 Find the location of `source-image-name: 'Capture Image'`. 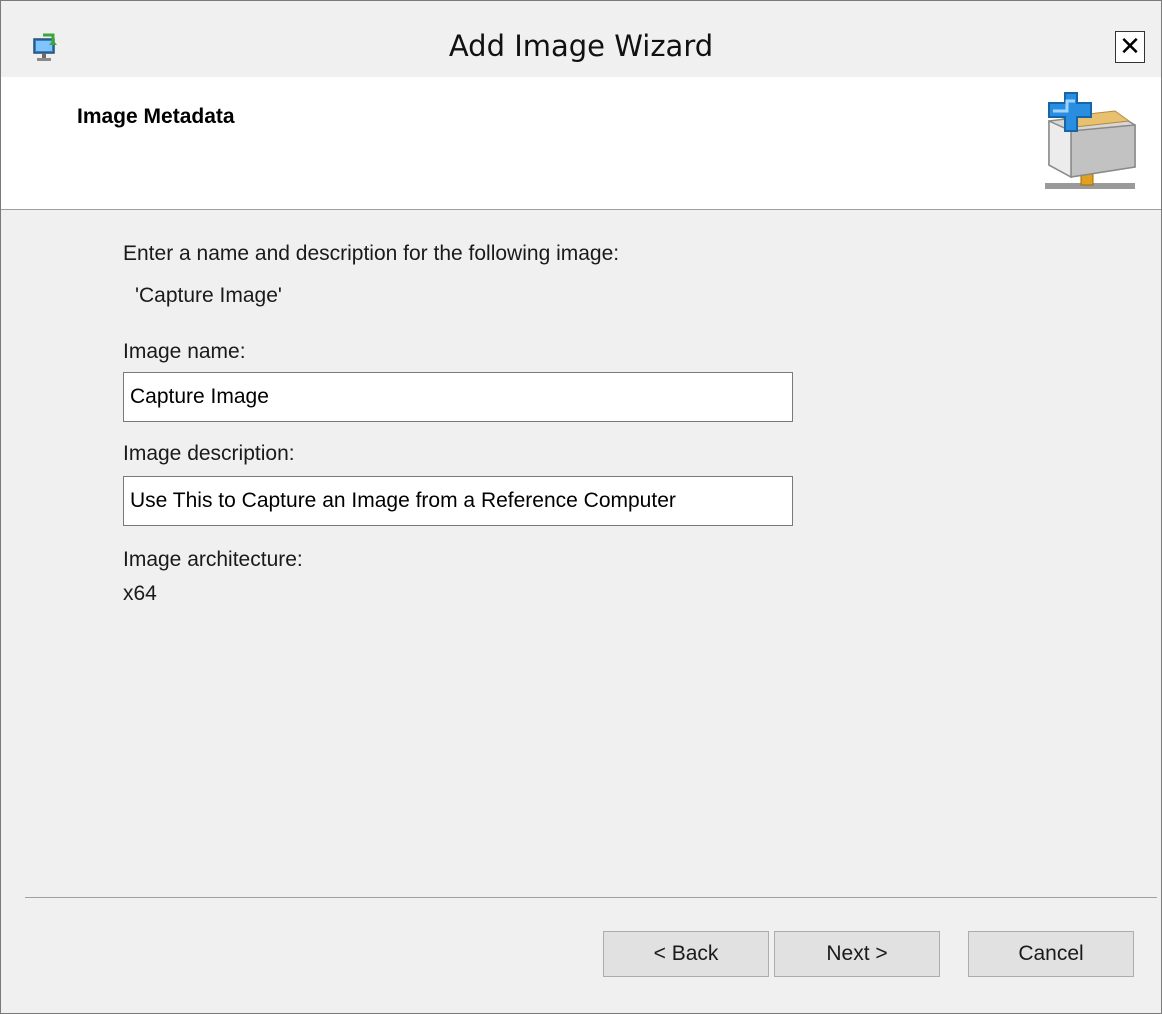

source-image-name: 'Capture Image' is located at coordinates (208, 295).